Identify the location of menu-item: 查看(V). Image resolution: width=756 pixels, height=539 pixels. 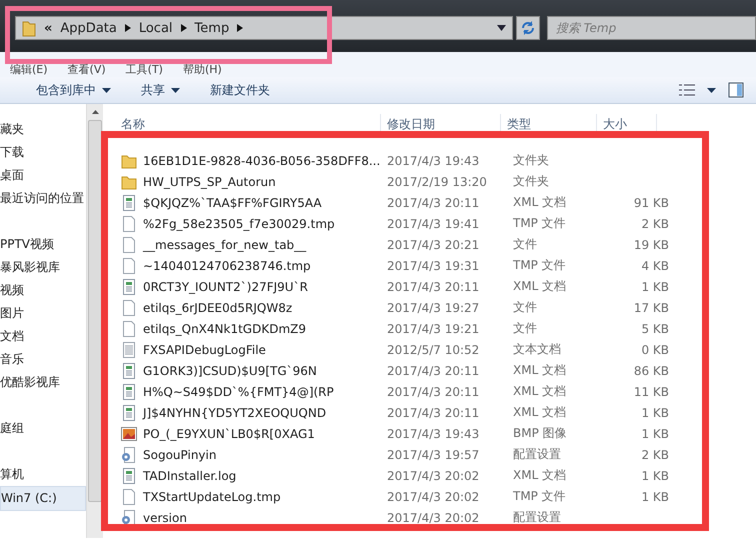
(87, 69).